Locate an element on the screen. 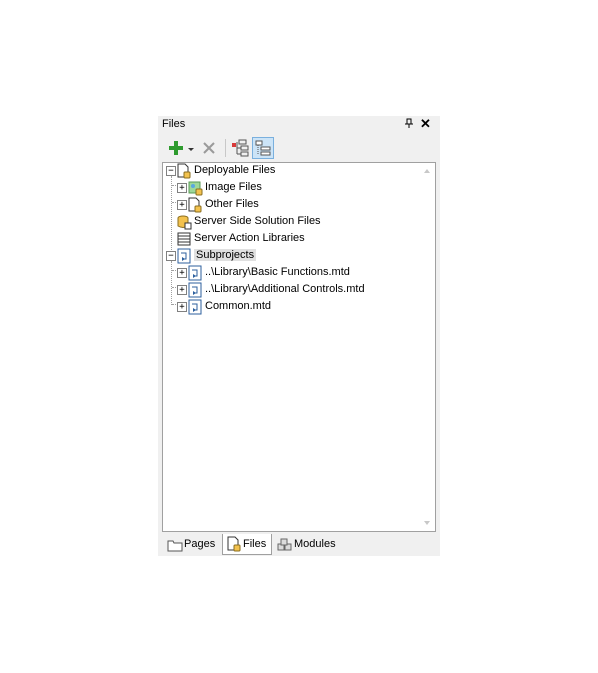 This screenshot has height=673, width=598. subprojects-icon is located at coordinates (184, 256).